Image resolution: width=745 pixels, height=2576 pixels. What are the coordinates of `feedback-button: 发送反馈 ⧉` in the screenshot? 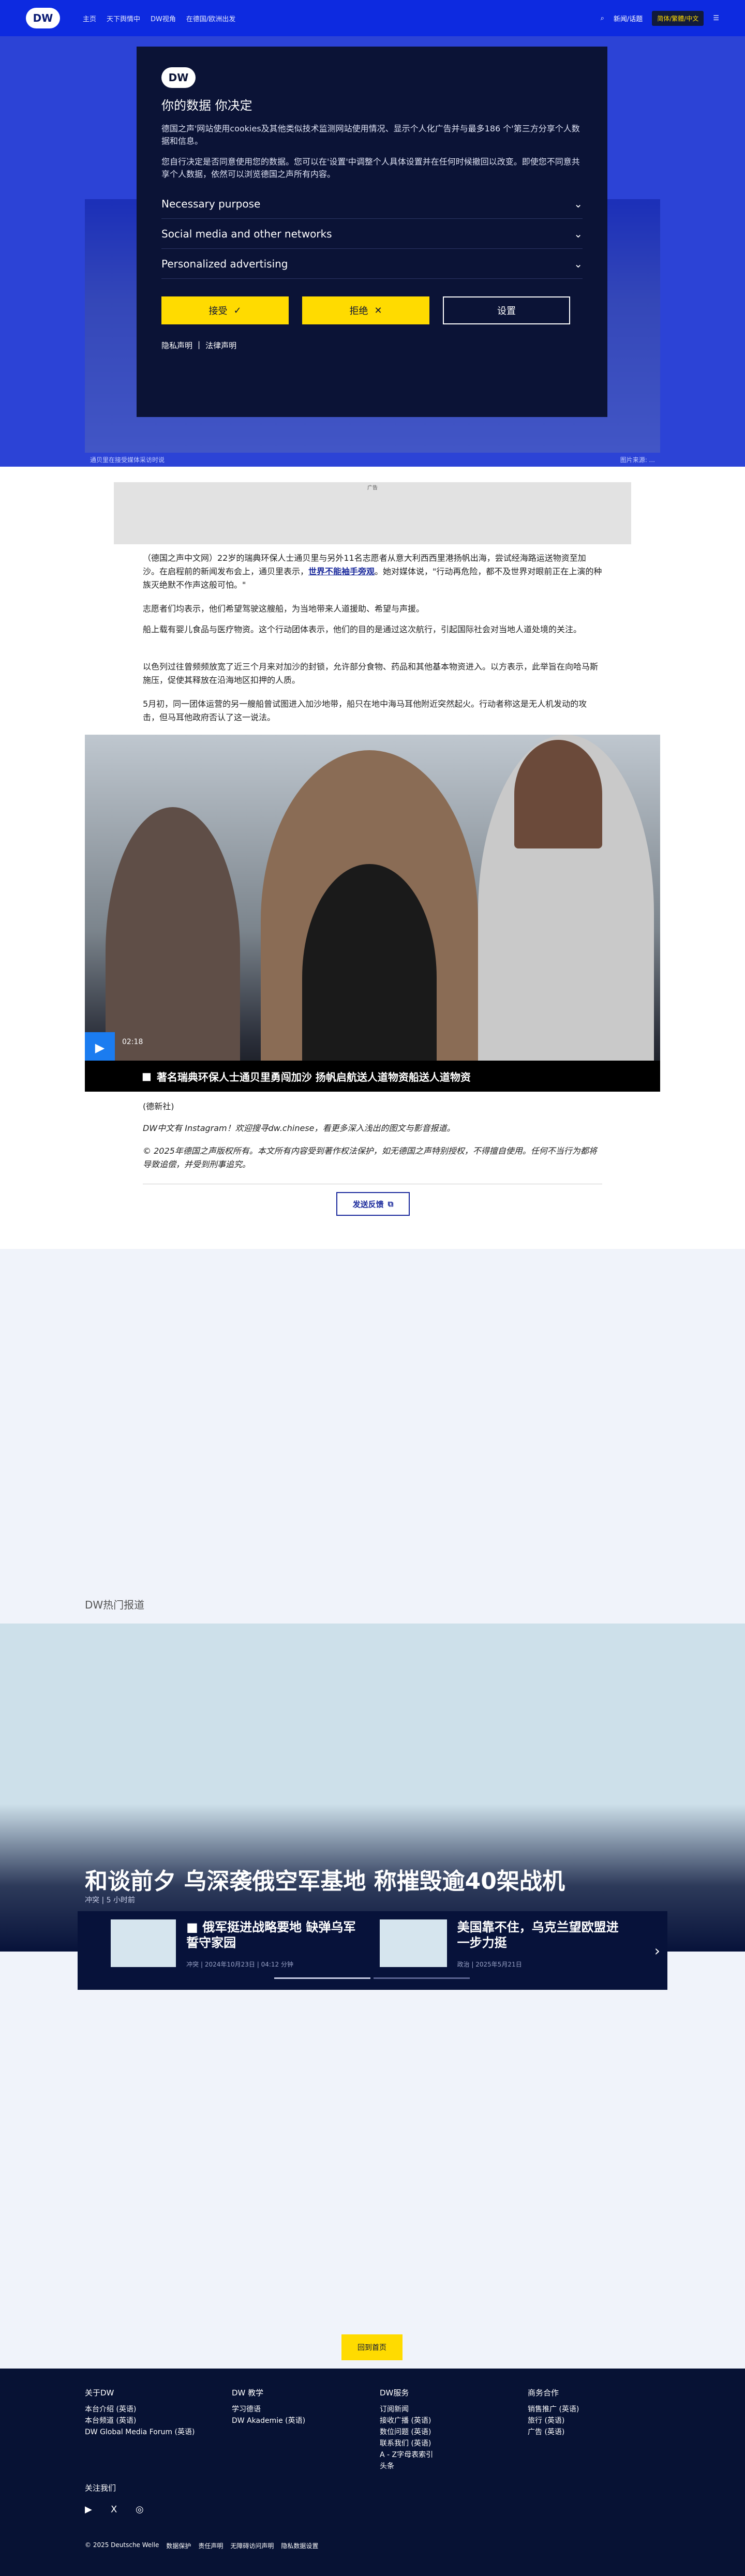 It's located at (373, 1204).